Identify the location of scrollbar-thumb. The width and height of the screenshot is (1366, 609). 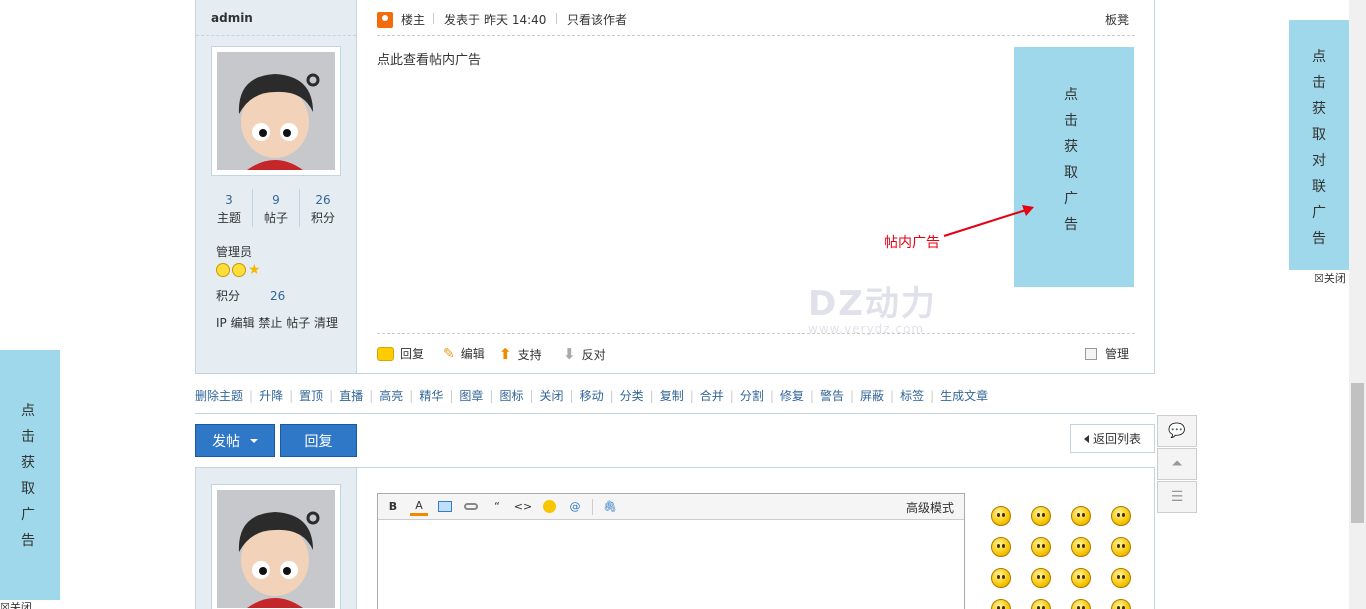
(1357, 453).